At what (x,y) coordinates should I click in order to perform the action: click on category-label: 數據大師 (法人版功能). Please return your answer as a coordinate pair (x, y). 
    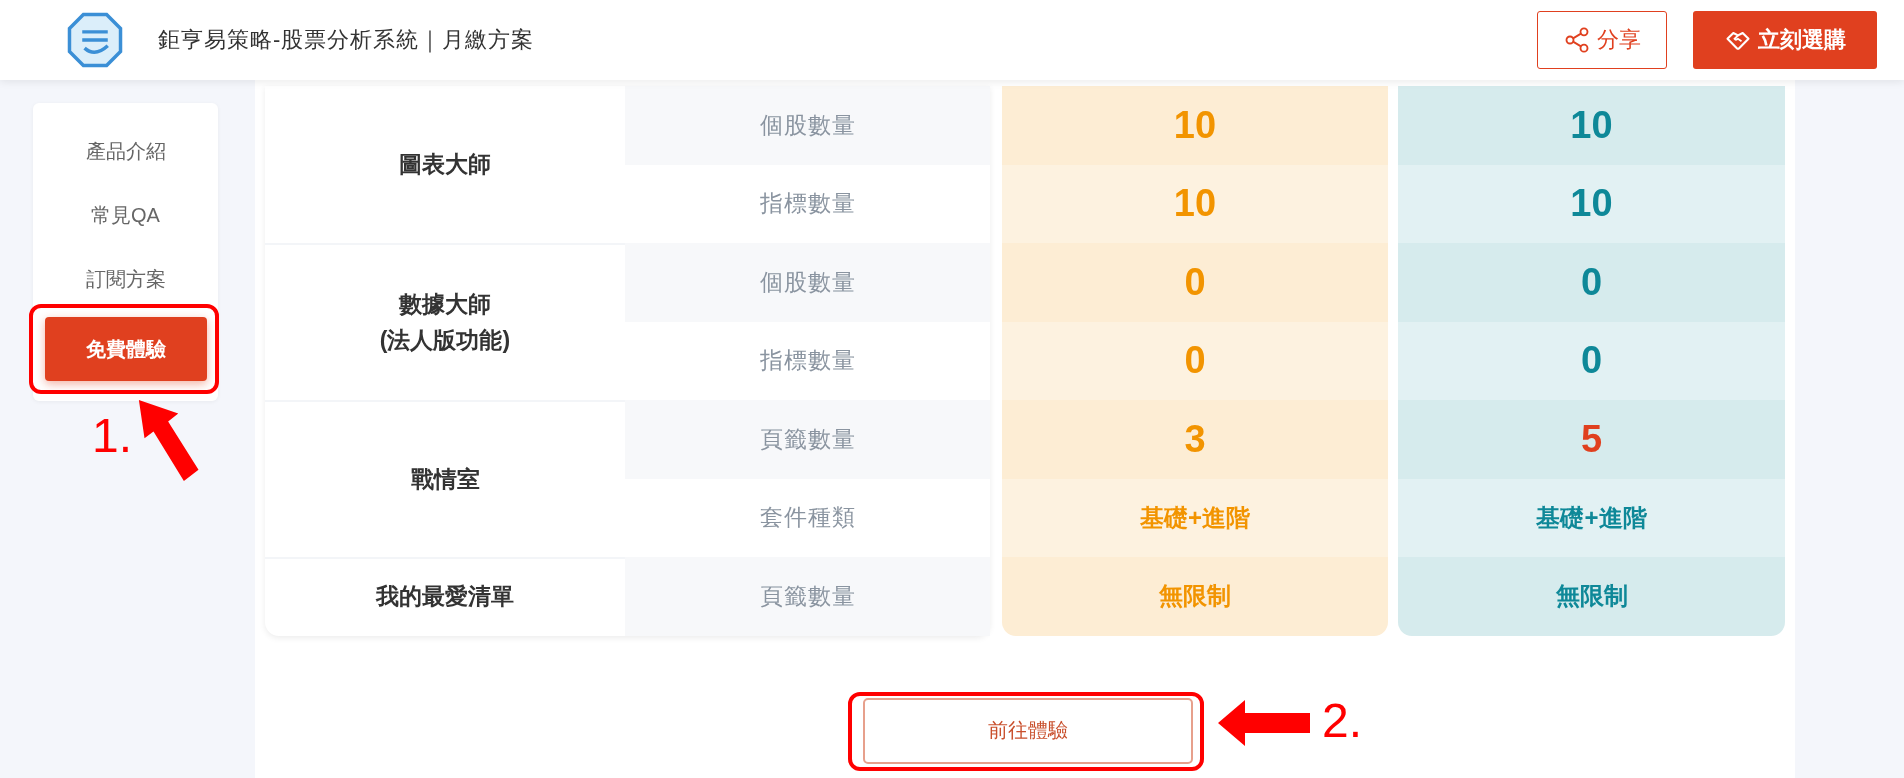
    Looking at the image, I should click on (445, 322).